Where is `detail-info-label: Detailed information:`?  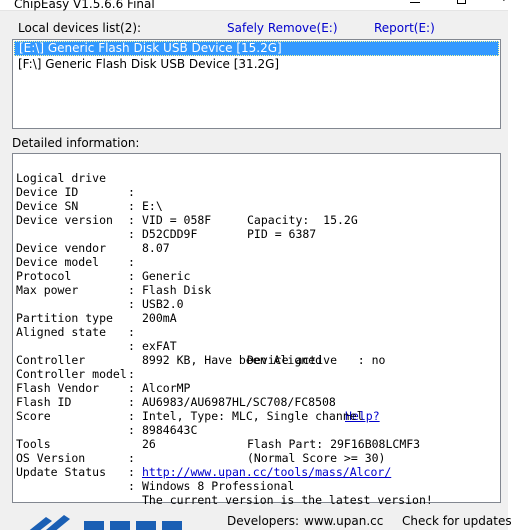
detail-info-label: Detailed information: is located at coordinates (76, 143).